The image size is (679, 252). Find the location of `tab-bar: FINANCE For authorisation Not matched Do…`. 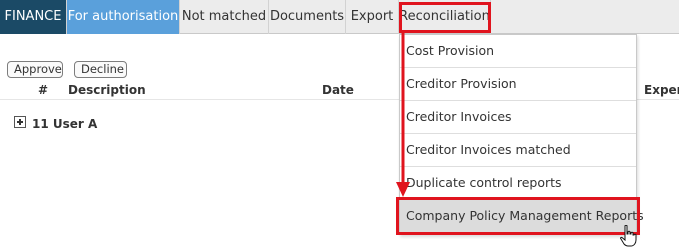

tab-bar: FINANCE For authorisation Not matched Do… is located at coordinates (339, 17).